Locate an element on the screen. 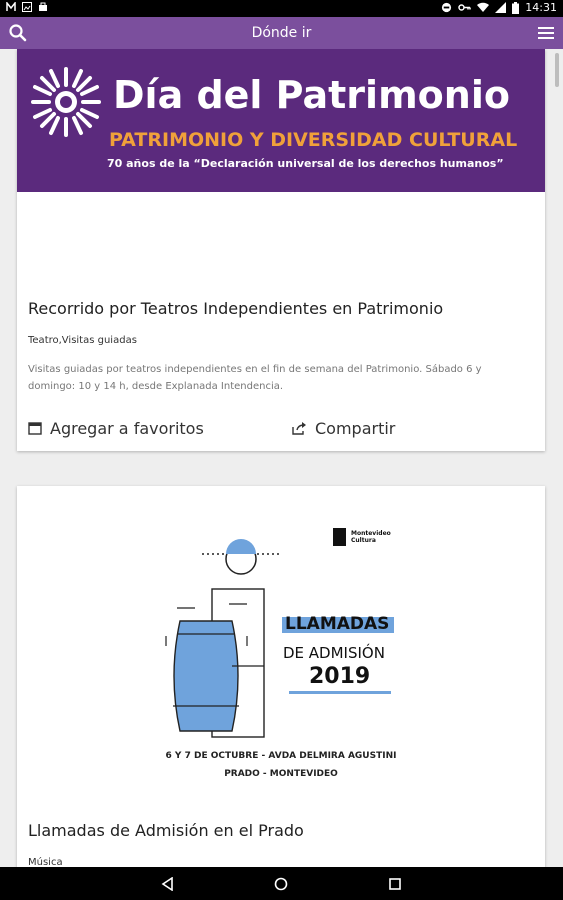 Image resolution: width=563 pixels, height=900 pixels. share-button: Compartir is located at coordinates (343, 428).